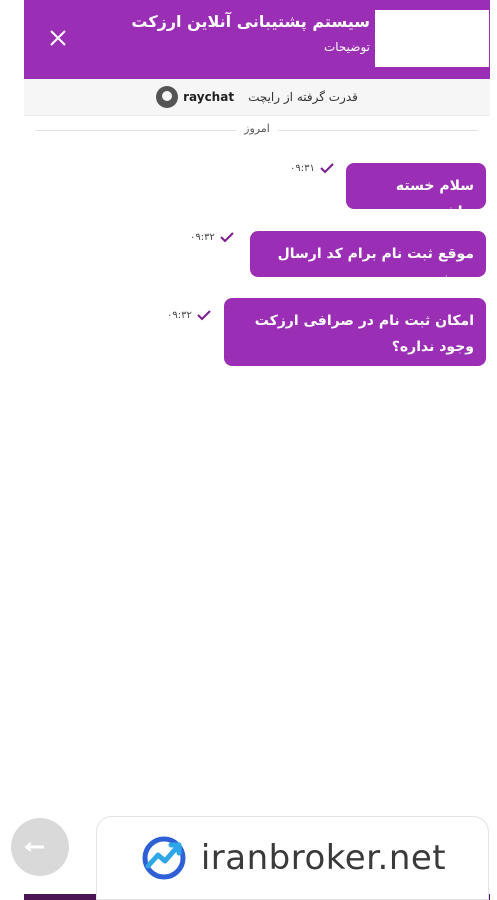 The image size is (497, 900). What do you see at coordinates (375, 267) in the screenshot?
I see `message-text: موقع ثبت نام برام کد ارسال نمیشه` at bounding box center [375, 267].